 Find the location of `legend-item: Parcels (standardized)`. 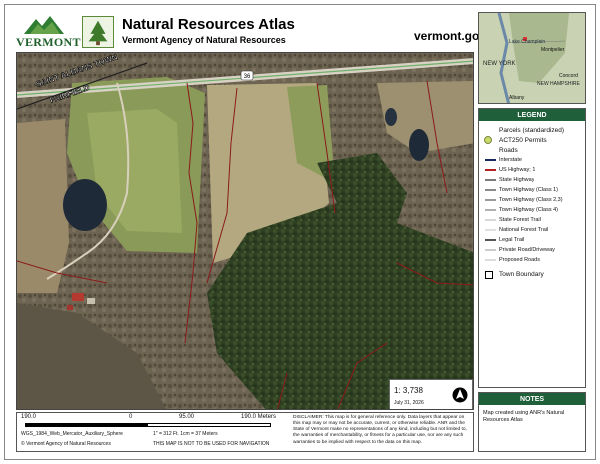

legend-item: Parcels (standardized) is located at coordinates (532, 130).